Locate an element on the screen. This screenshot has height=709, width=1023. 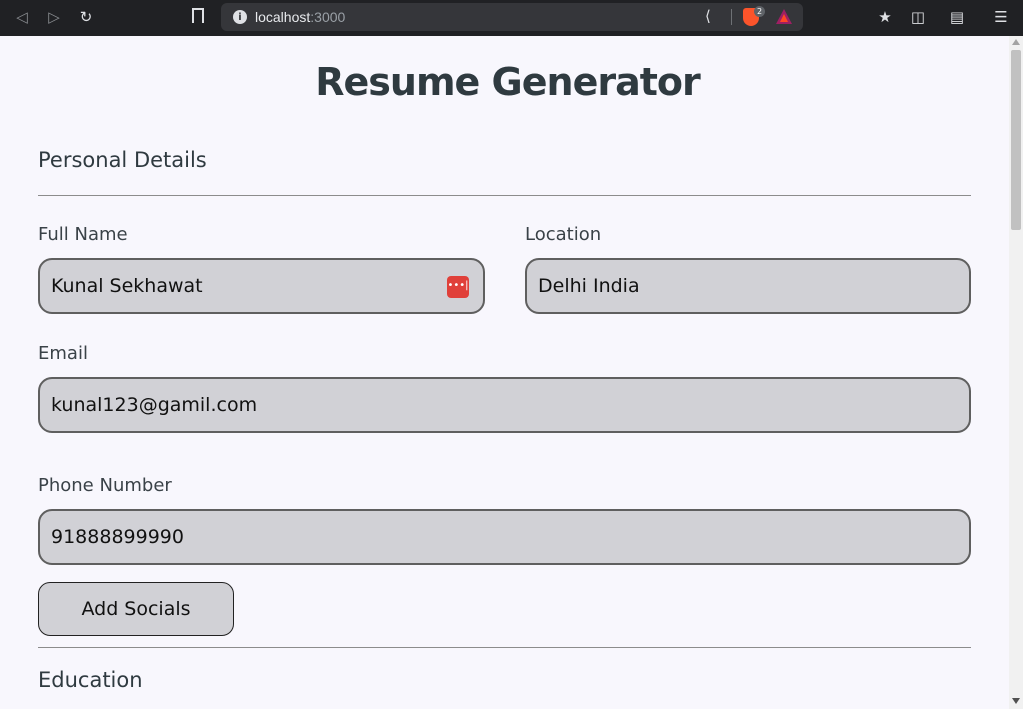
full-name-input is located at coordinates (242, 286).